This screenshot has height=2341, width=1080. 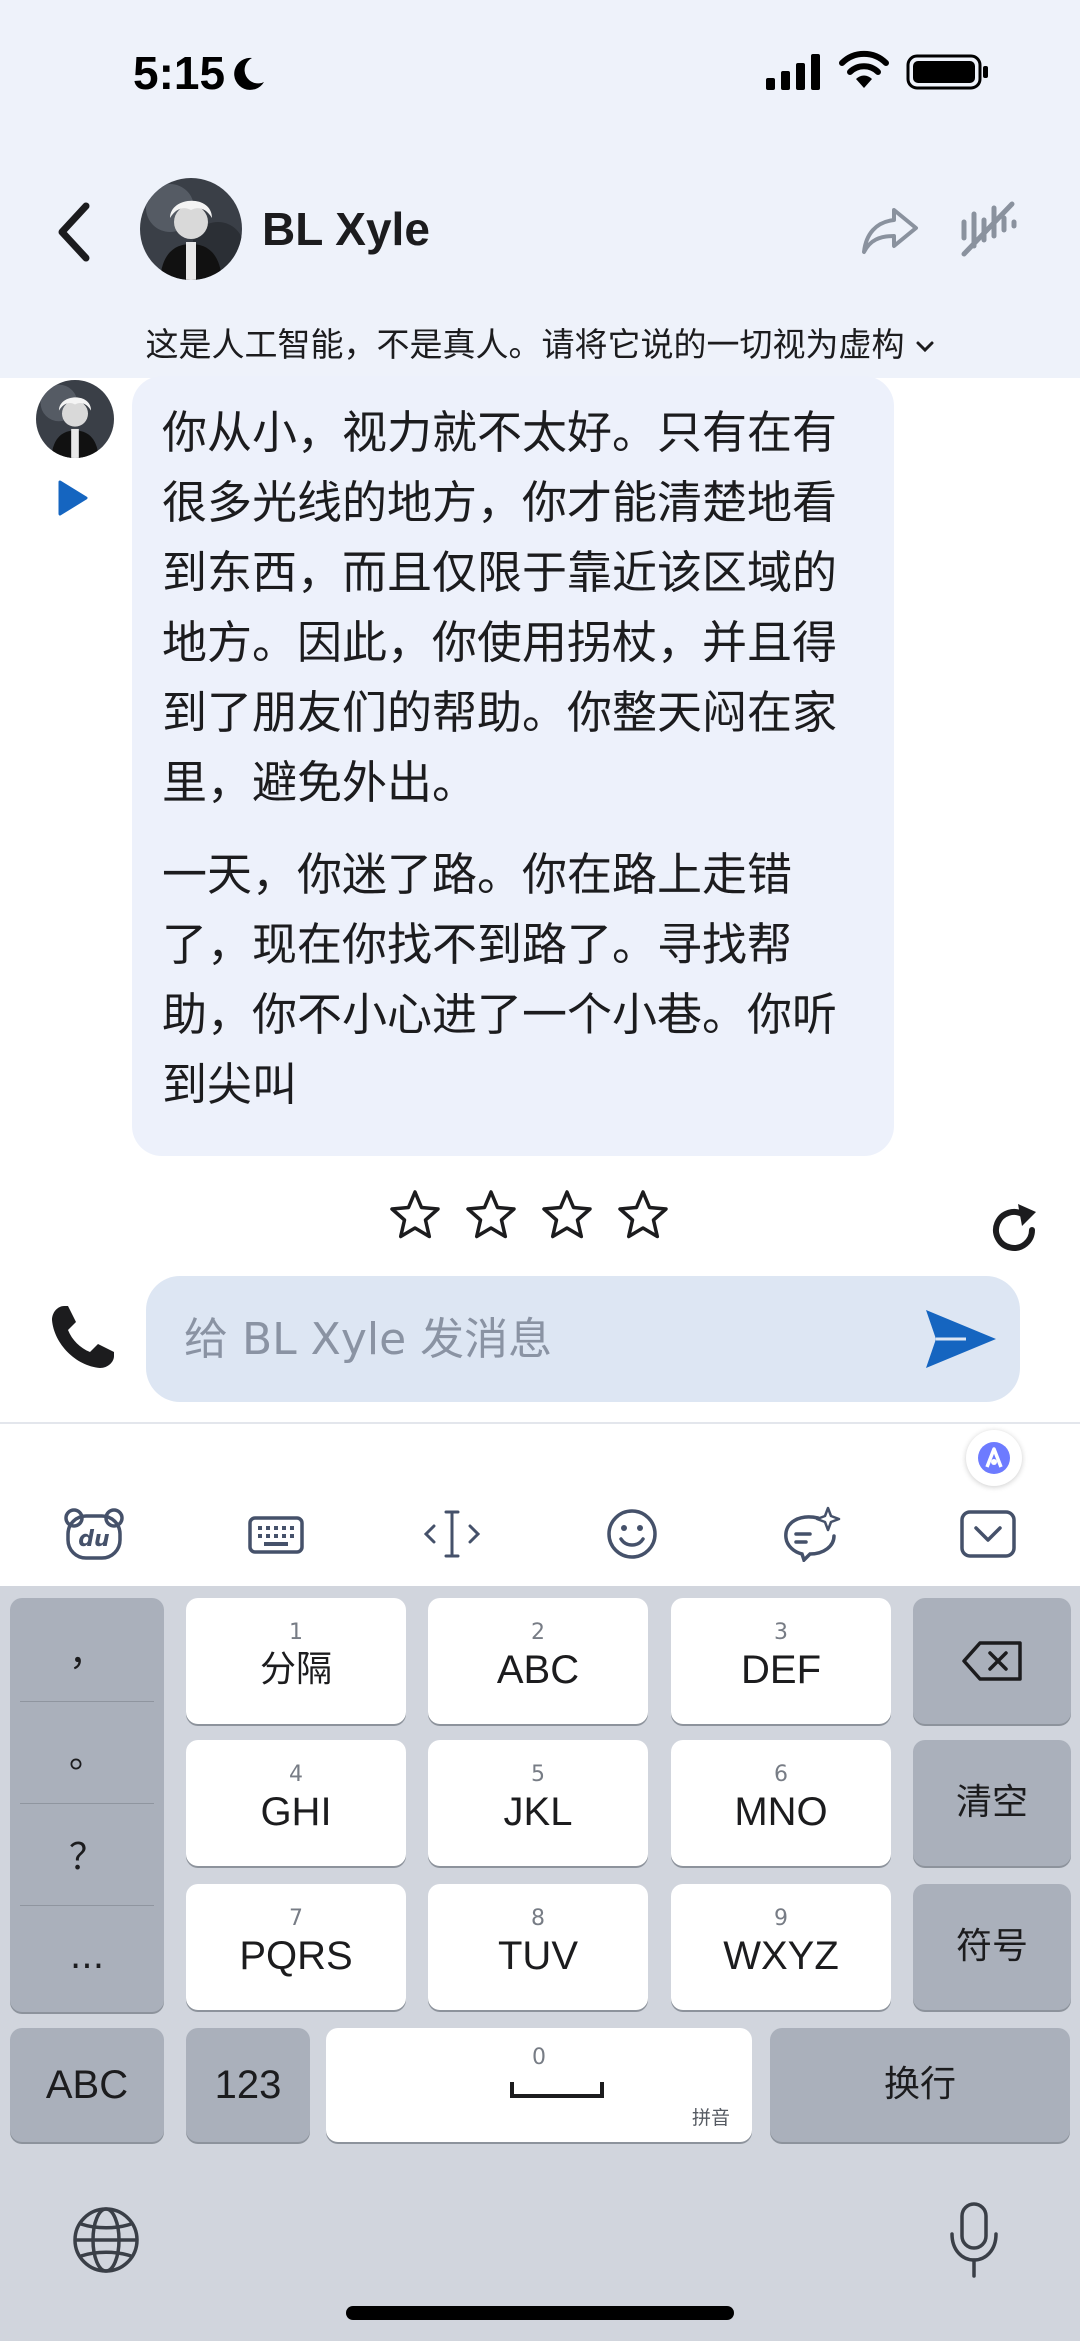 I want to click on back-arrow-icon, so click(x=78, y=232).